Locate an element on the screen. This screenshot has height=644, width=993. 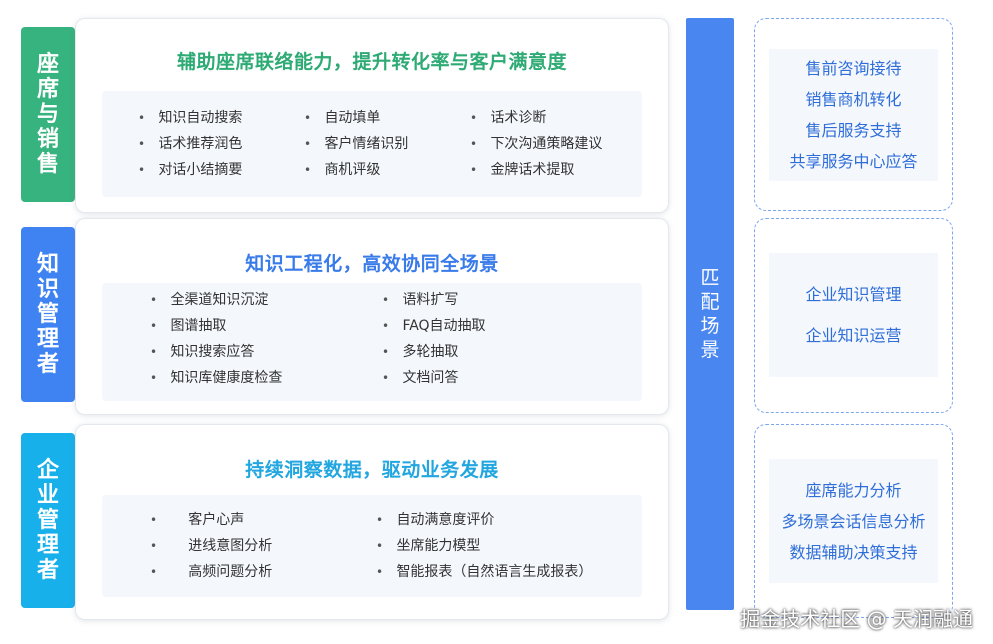
scene-item: 共享服务中心应答 is located at coordinates (853, 161).